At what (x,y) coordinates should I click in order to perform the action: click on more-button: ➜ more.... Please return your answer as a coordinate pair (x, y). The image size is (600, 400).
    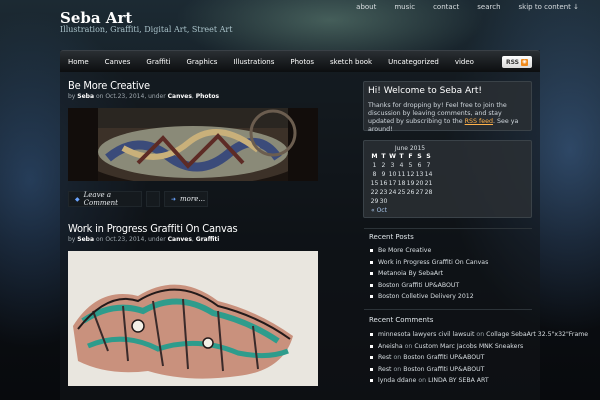
    Looking at the image, I should click on (186, 199).